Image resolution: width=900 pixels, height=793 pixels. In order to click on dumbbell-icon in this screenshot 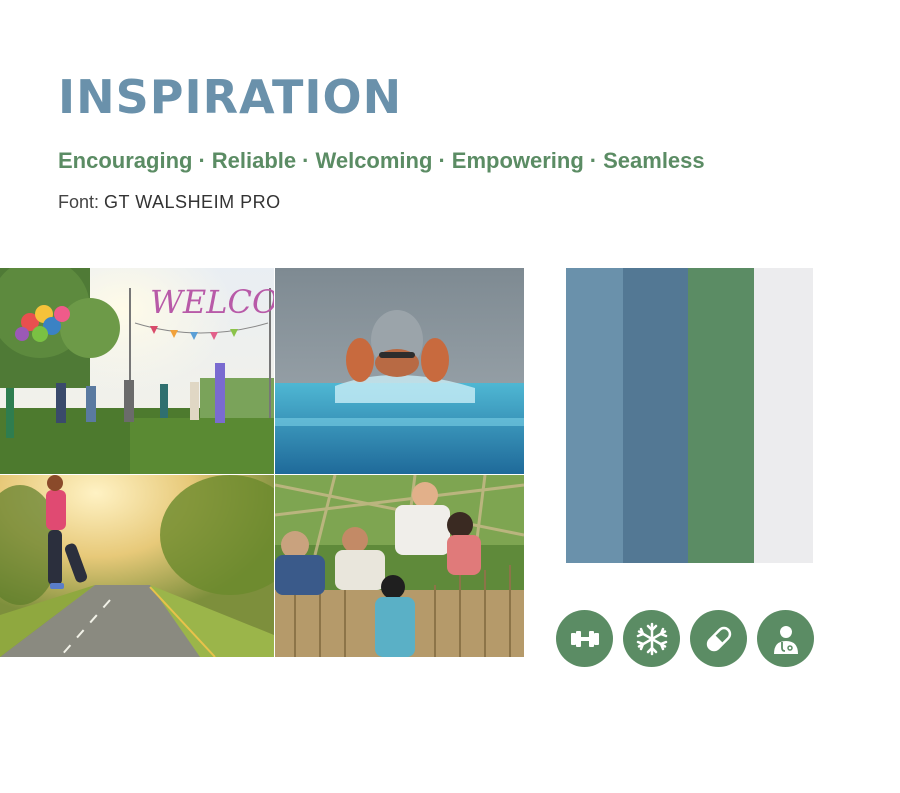, I will do `click(584, 638)`.